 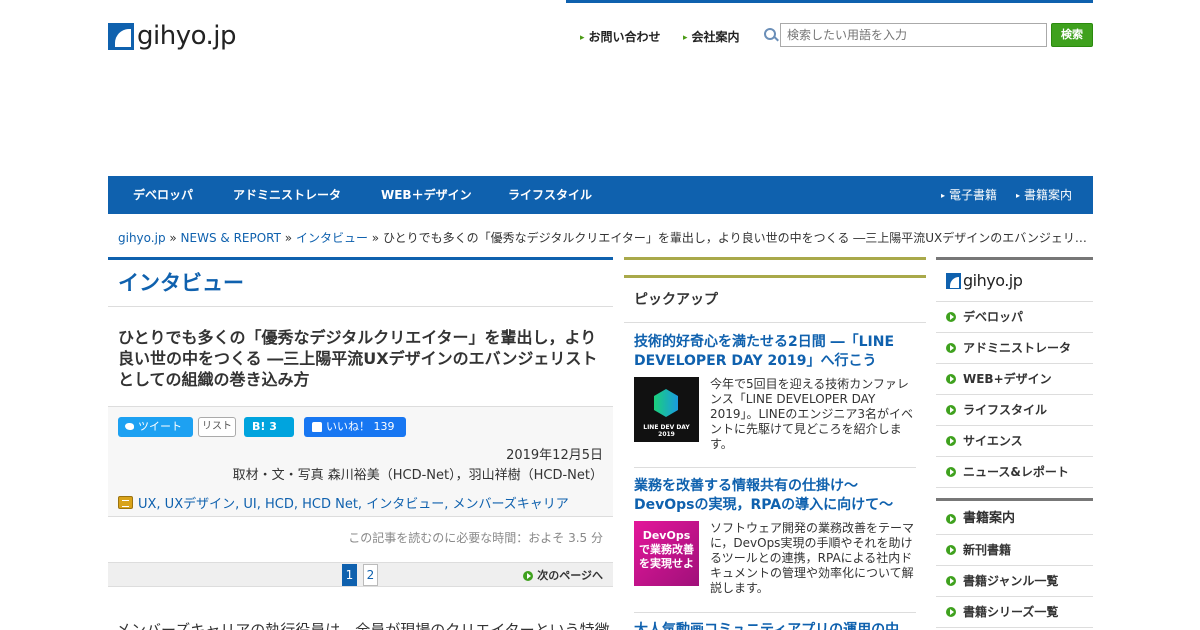 What do you see at coordinates (287, 195) in the screenshot?
I see `gnav-administrator: アドミニストレータ` at bounding box center [287, 195].